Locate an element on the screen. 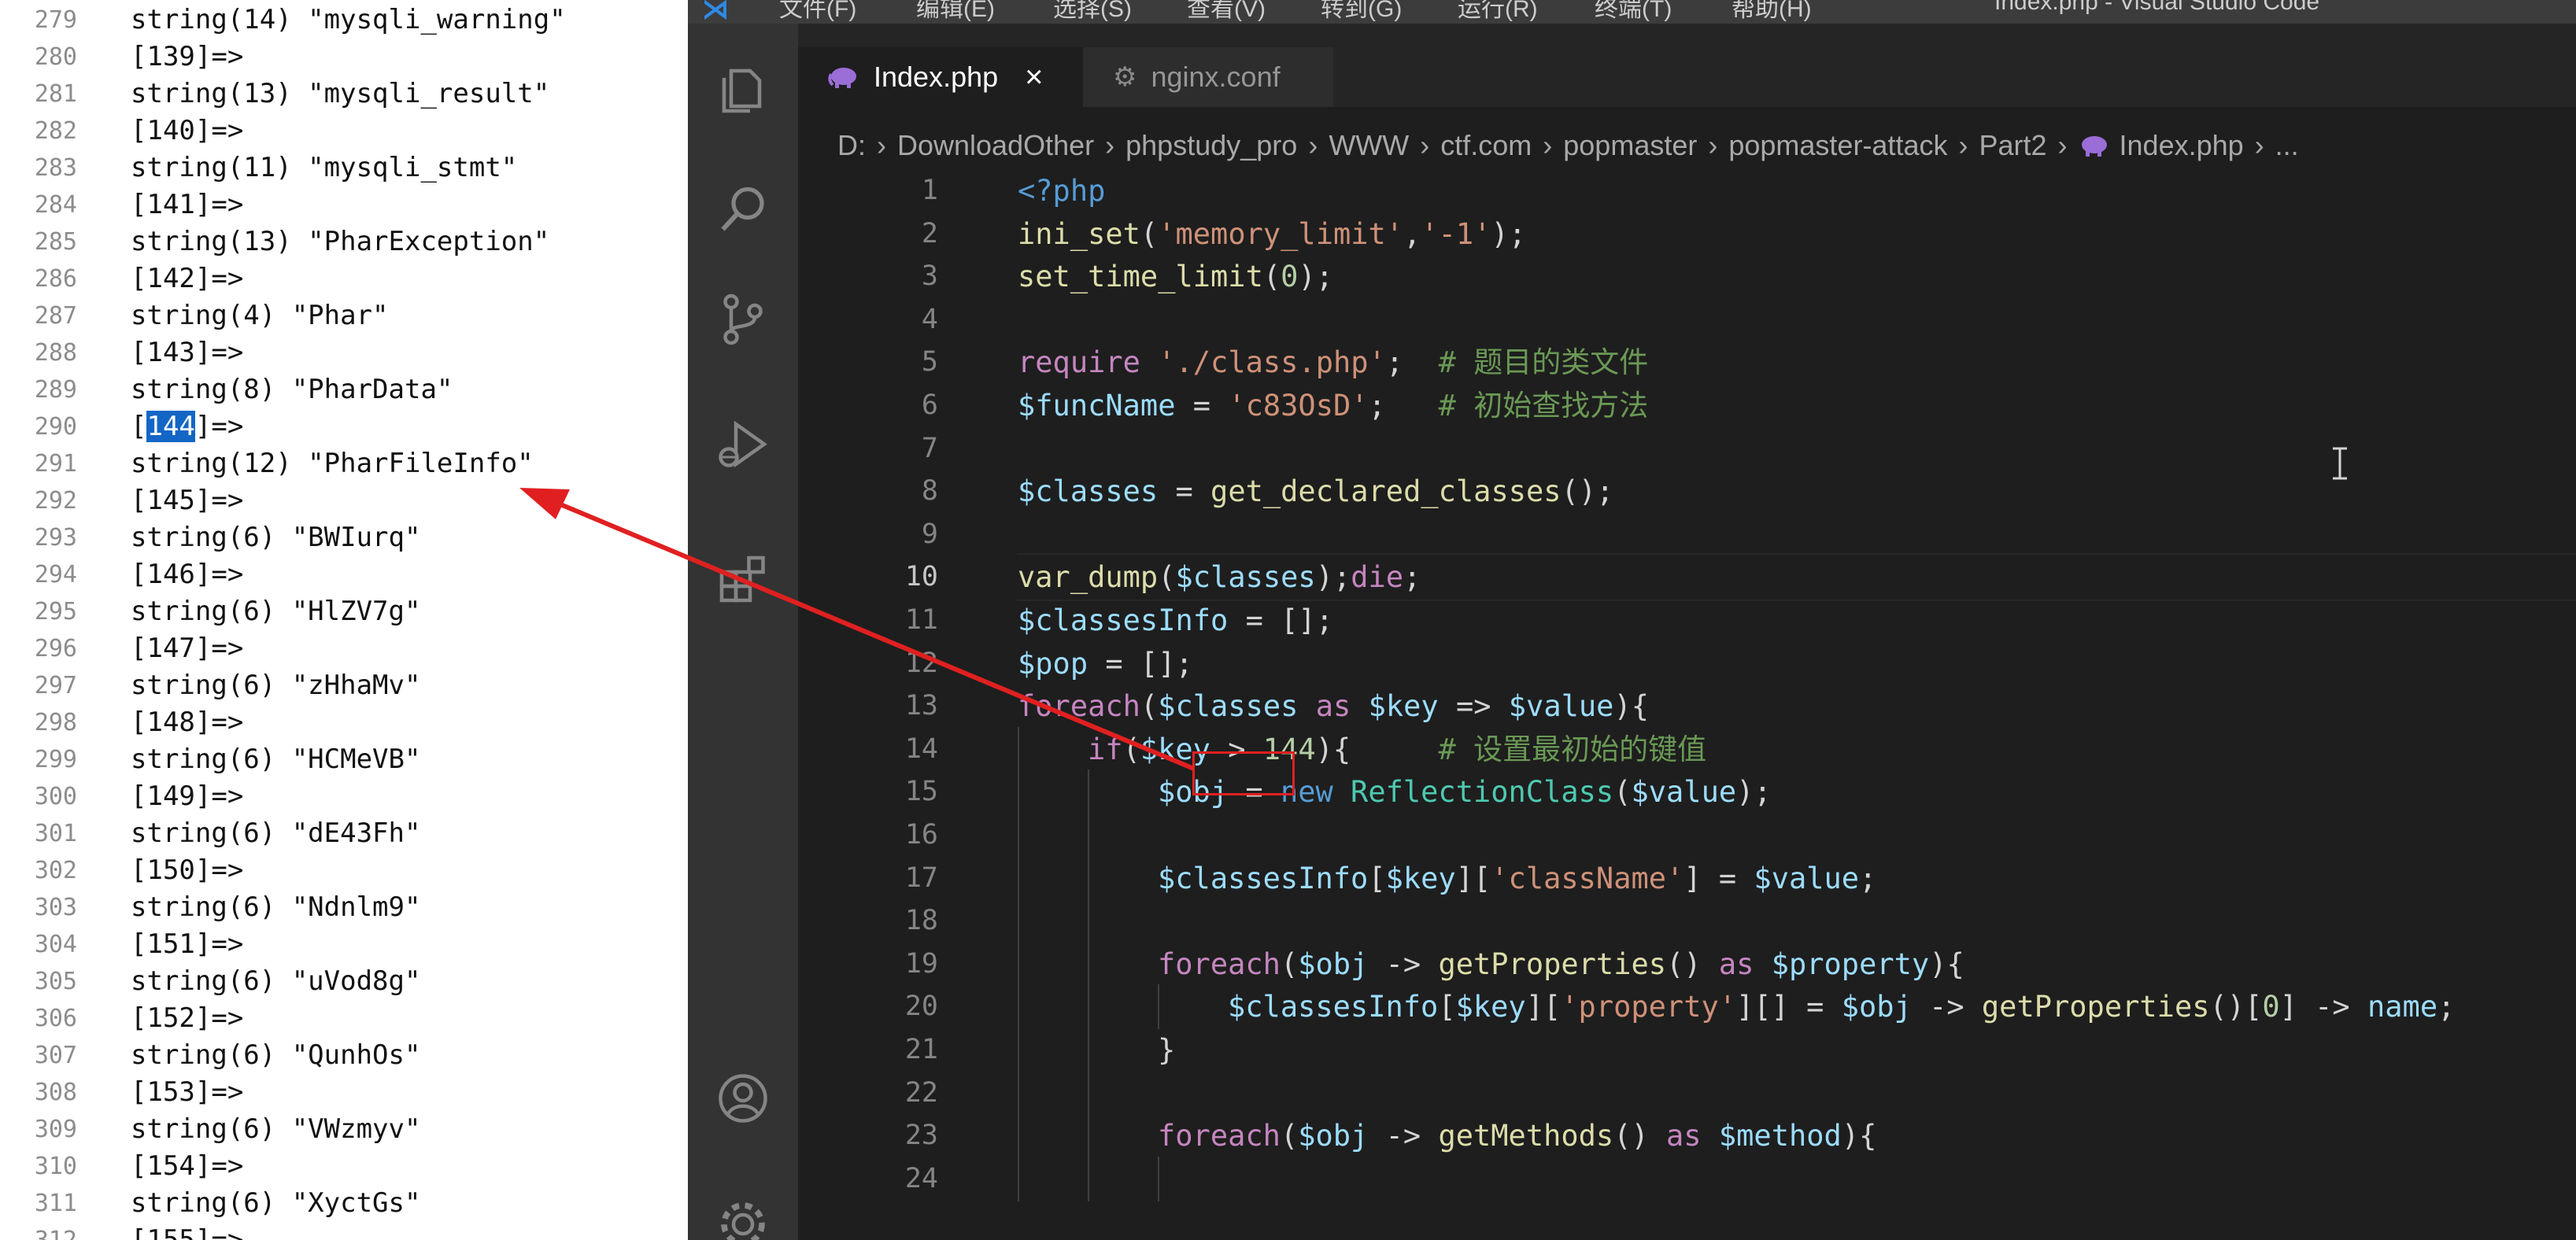 This screenshot has width=2576, height=1240. code-line: 5 require './class.php'; # 题目的类文件 is located at coordinates (1687, 363).